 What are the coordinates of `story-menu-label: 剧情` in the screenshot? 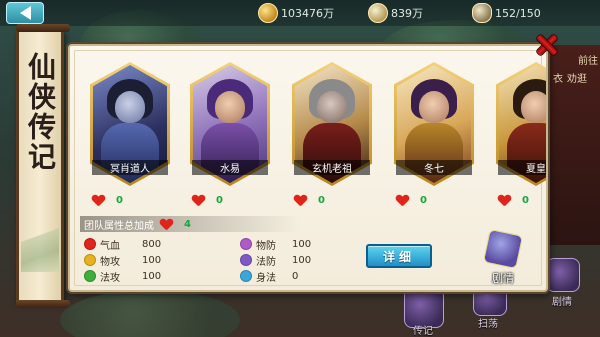 It's located at (562, 302).